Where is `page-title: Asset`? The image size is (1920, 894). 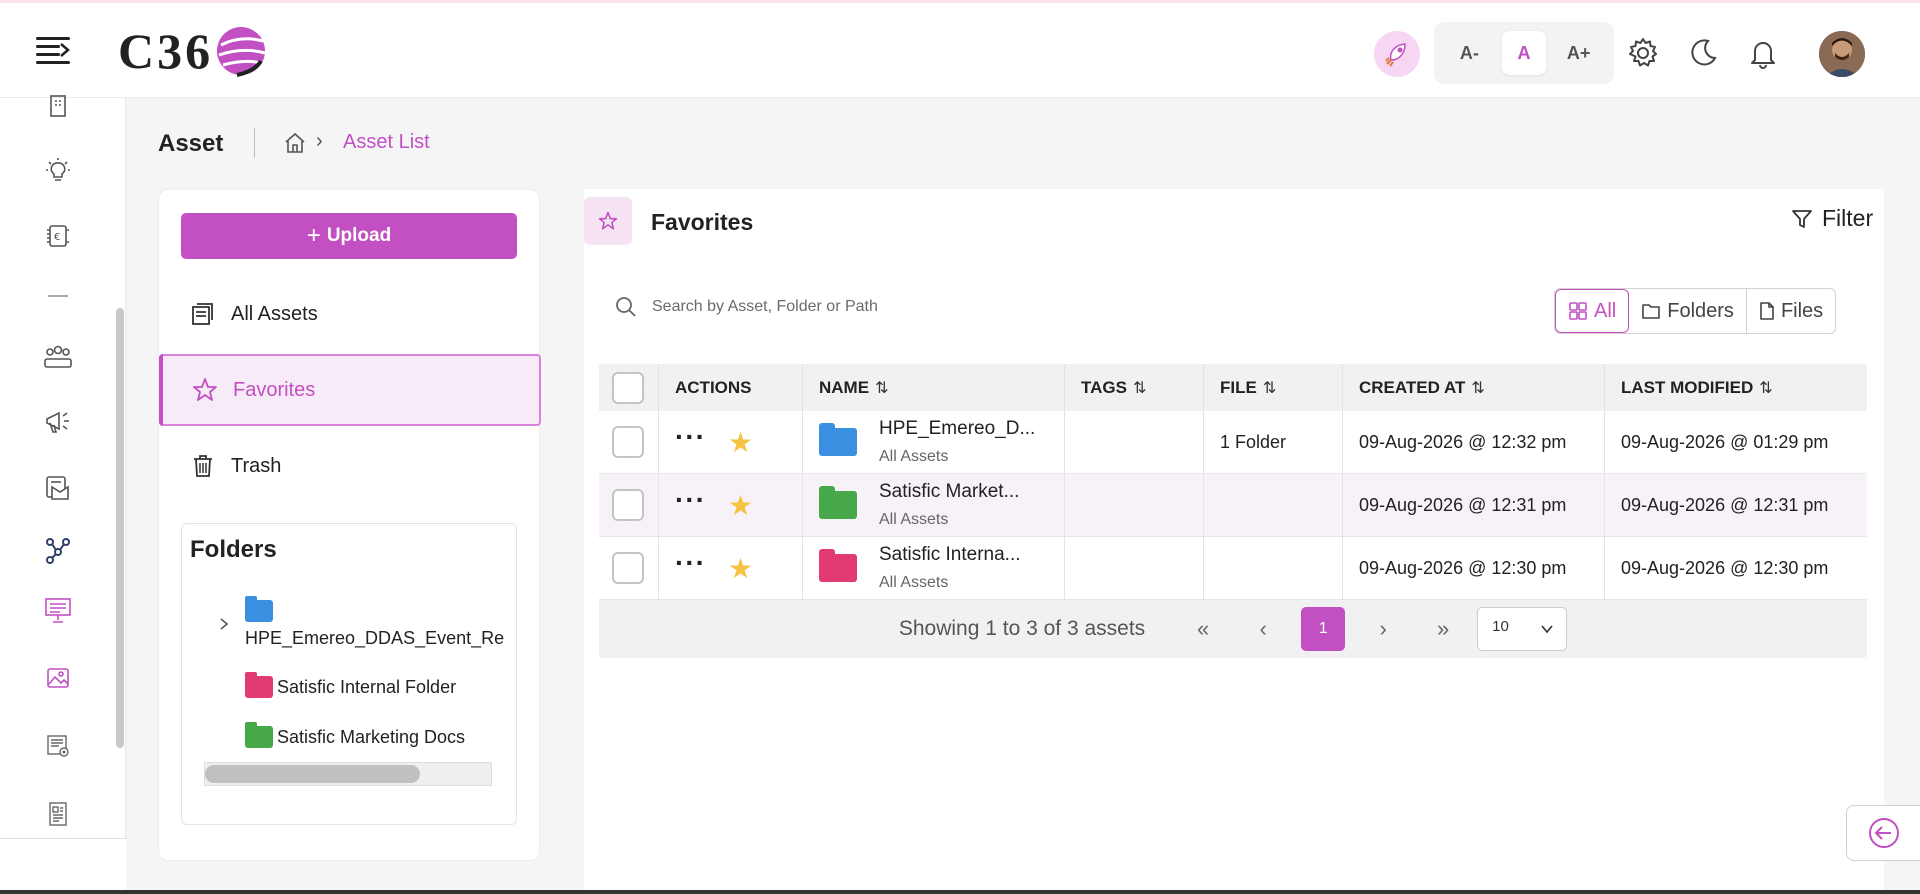
page-title: Asset is located at coordinates (191, 143).